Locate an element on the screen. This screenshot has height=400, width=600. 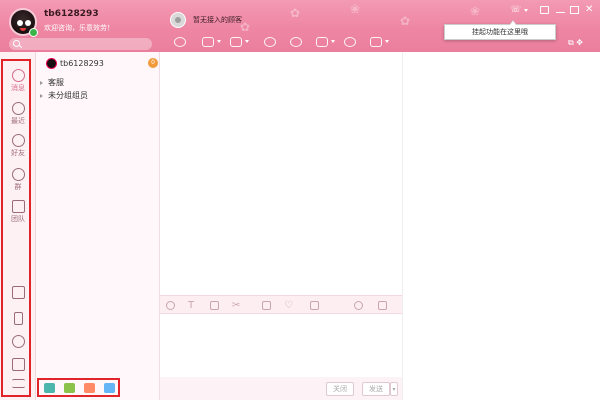
pin-icon is located at coordinates (544, 10).